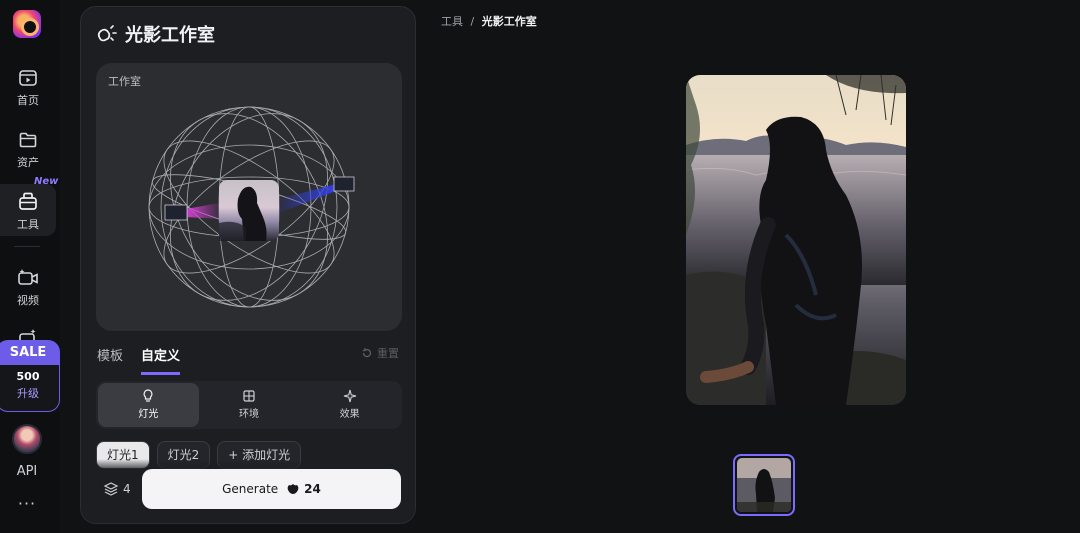  What do you see at coordinates (349, 405) in the screenshot?
I see `segment-effects: 效果` at bounding box center [349, 405].